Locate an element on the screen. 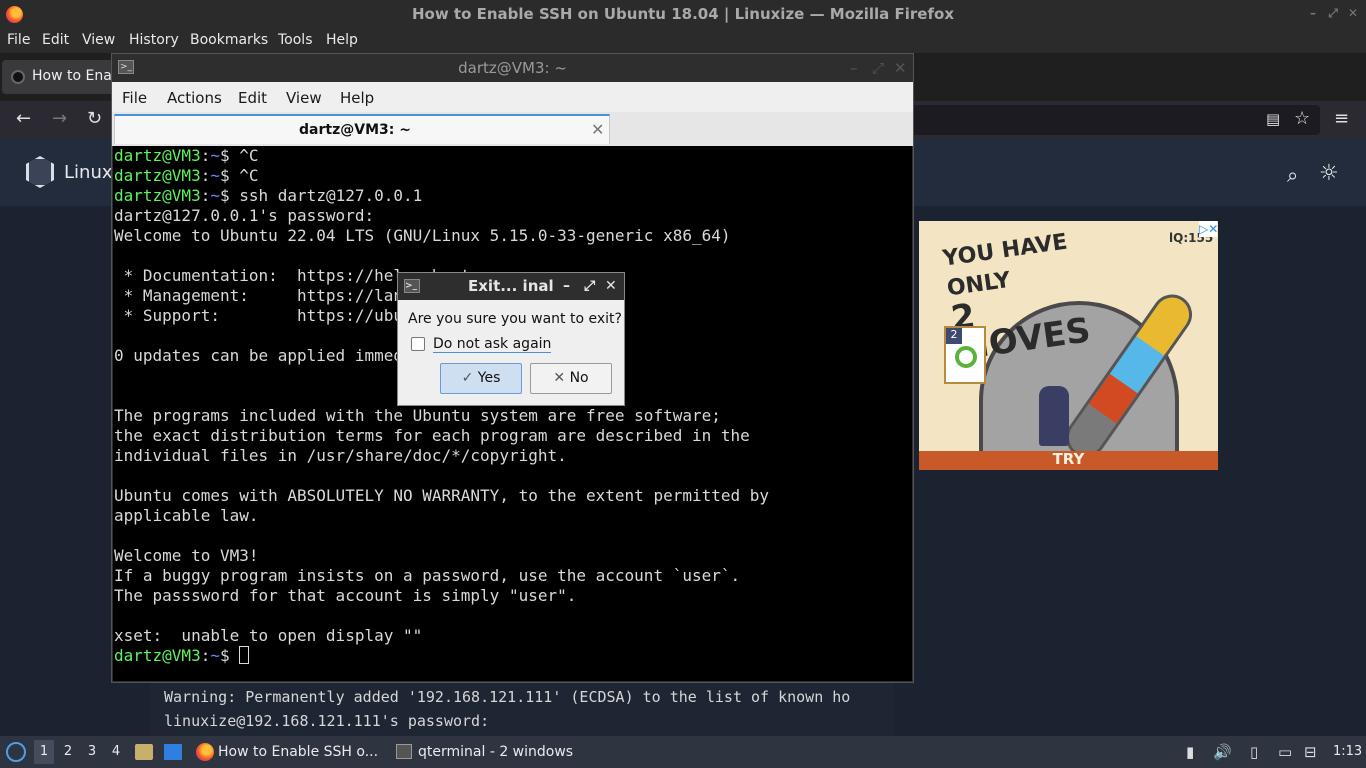 This screenshot has width=1366, height=768. menu-view: View is located at coordinates (98, 40).